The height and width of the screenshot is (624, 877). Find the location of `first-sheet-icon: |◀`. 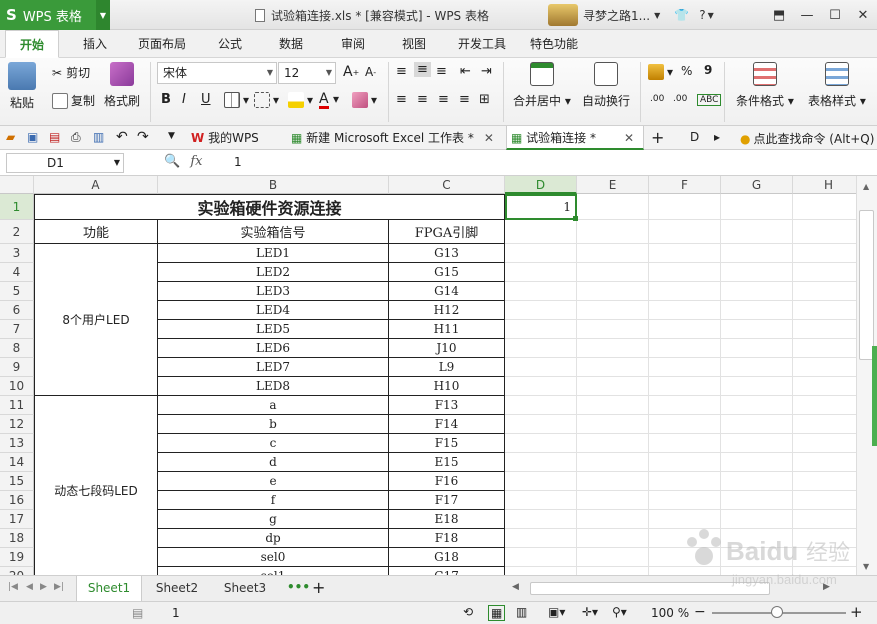

first-sheet-icon: |◀ is located at coordinates (13, 587).